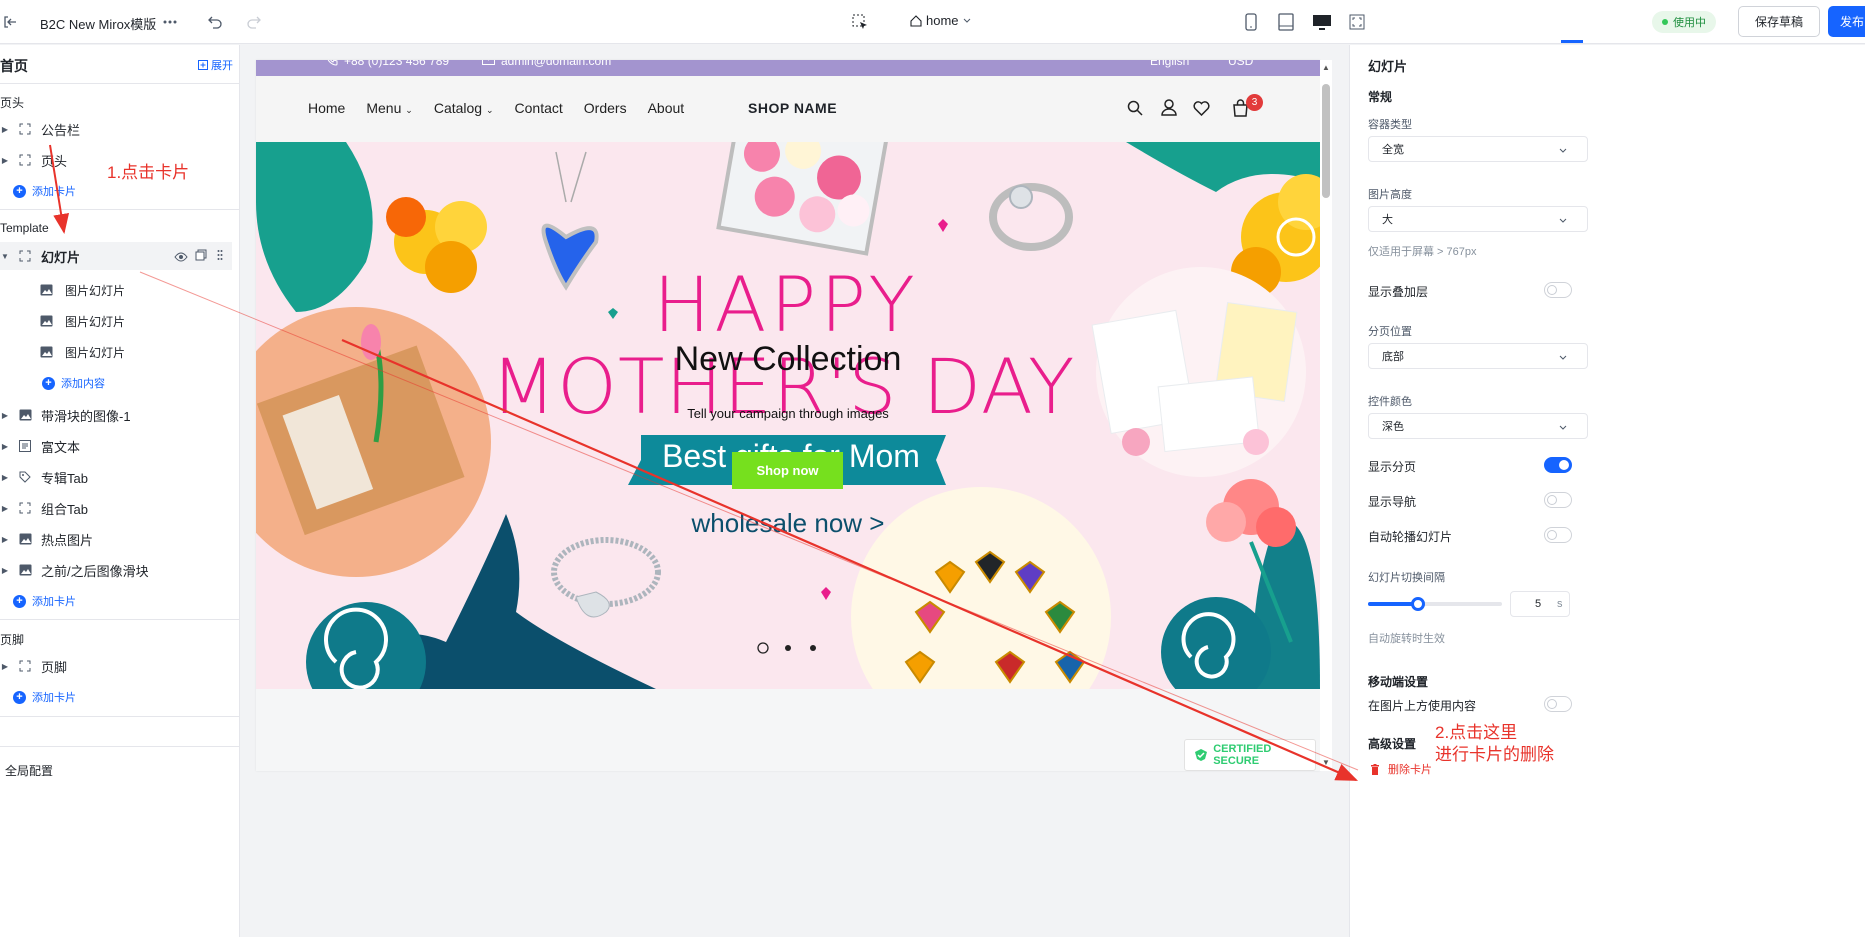  Describe the element at coordinates (1558, 290) in the screenshot. I see `show-overlay-toggle` at that location.